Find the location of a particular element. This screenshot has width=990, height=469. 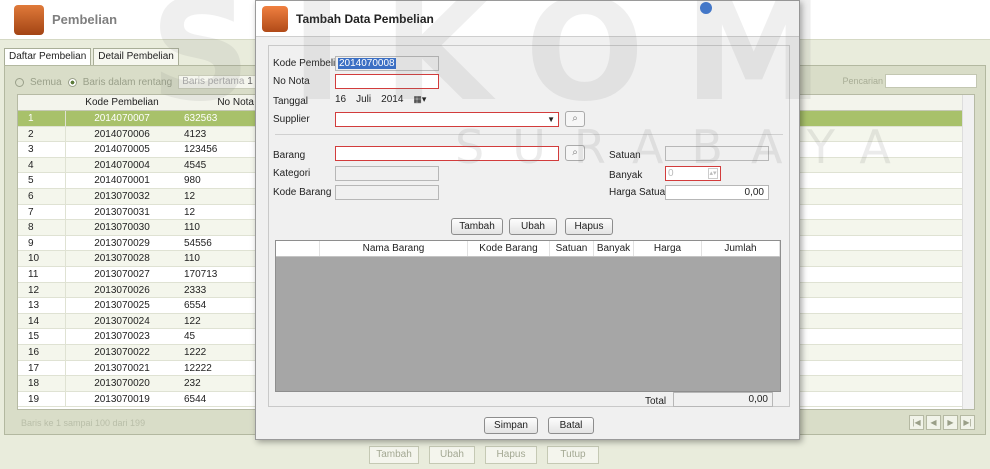

grid-header-nota: No Nota is located at coordinates (218, 102).